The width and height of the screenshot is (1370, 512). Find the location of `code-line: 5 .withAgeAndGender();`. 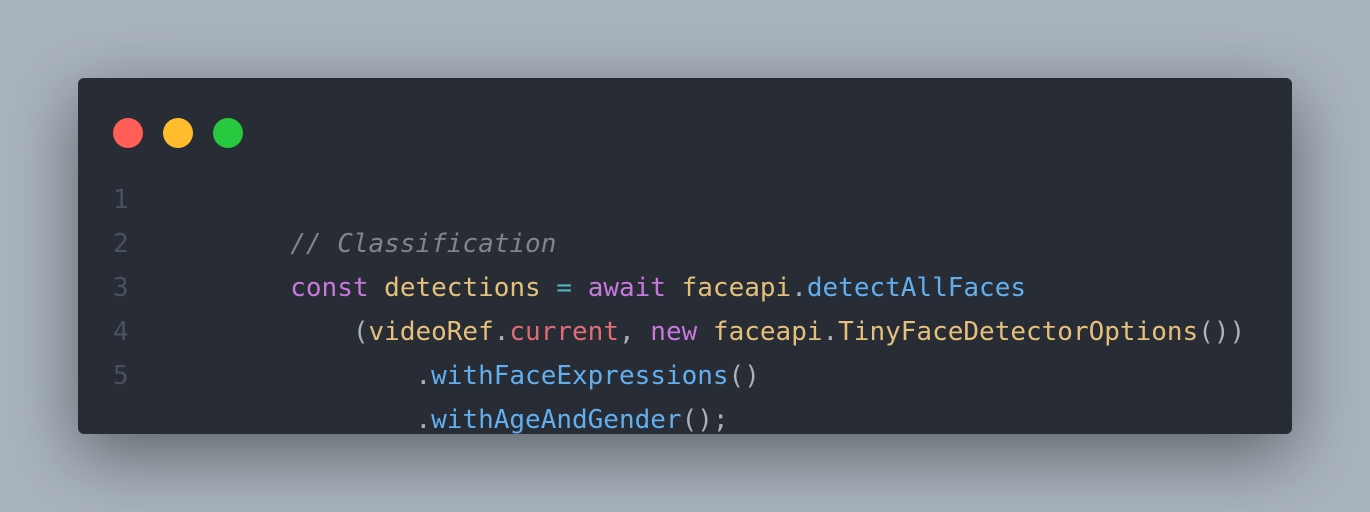

code-line: 5 .withAgeAndGender(); is located at coordinates (692, 394).